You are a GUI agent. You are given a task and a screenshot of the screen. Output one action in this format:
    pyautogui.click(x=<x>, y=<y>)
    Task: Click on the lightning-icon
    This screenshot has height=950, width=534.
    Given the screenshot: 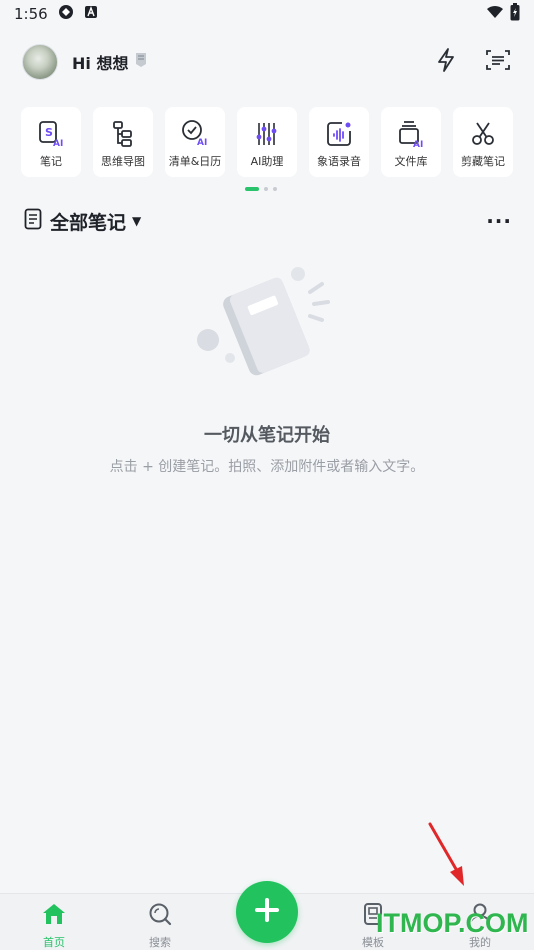 What is the action you would take?
    pyautogui.click(x=446, y=62)
    